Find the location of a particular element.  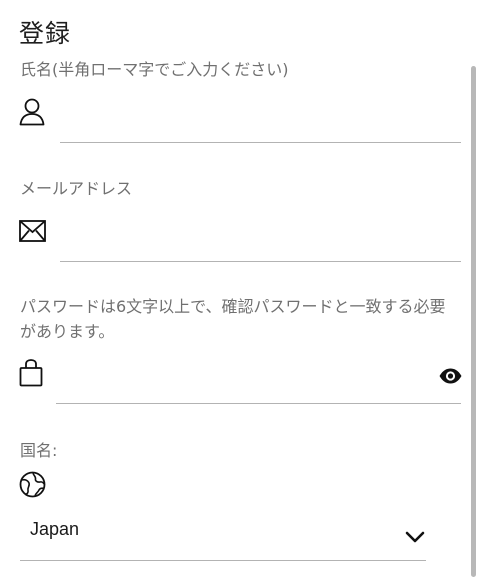

person-icon is located at coordinates (32, 114).